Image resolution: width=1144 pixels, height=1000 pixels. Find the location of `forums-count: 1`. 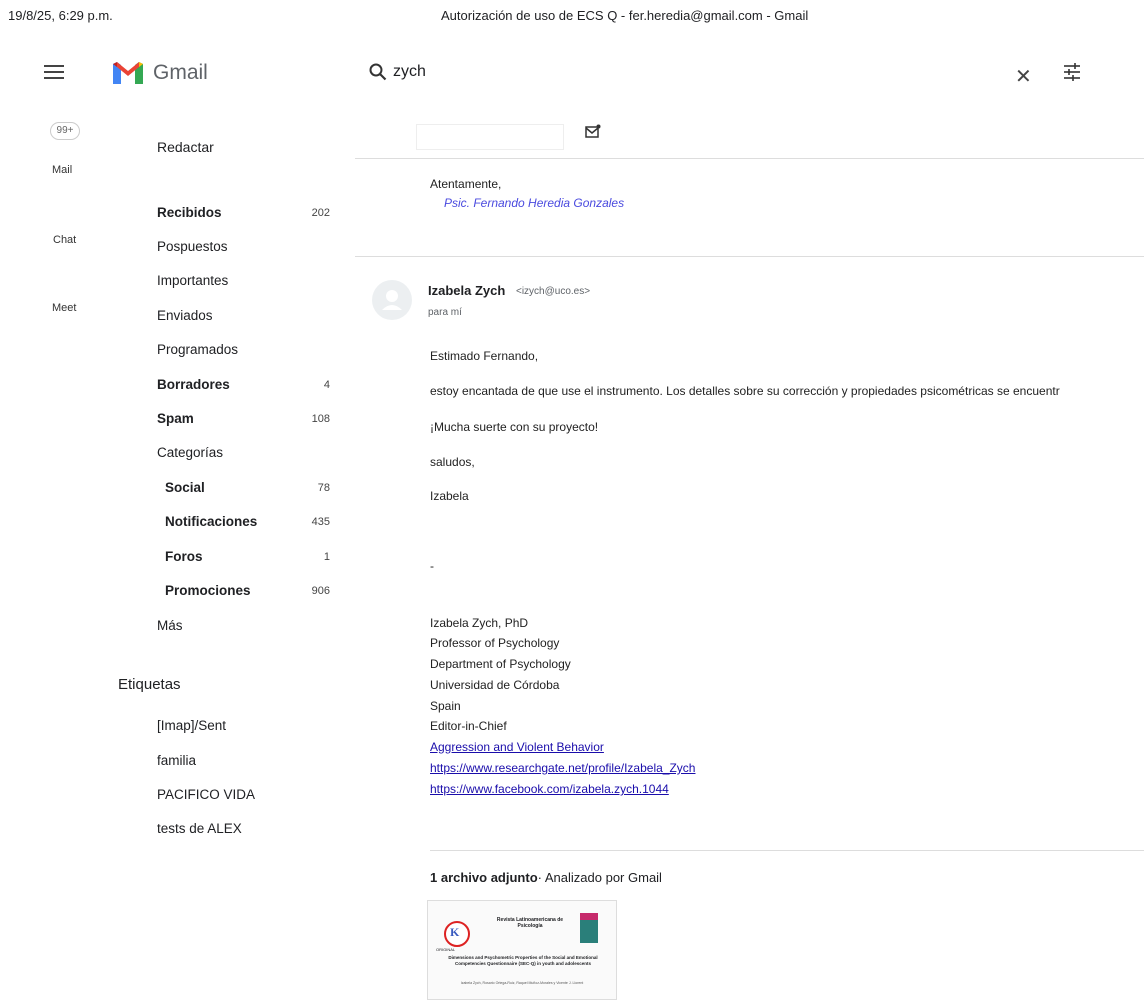

forums-count: 1 is located at coordinates (326, 557).